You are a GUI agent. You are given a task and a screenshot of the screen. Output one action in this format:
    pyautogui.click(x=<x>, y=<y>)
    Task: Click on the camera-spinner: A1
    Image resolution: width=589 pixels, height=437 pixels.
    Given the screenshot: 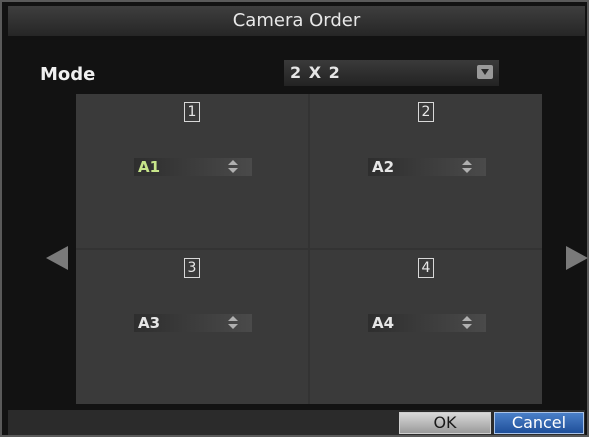 What is the action you would take?
    pyautogui.click(x=193, y=167)
    